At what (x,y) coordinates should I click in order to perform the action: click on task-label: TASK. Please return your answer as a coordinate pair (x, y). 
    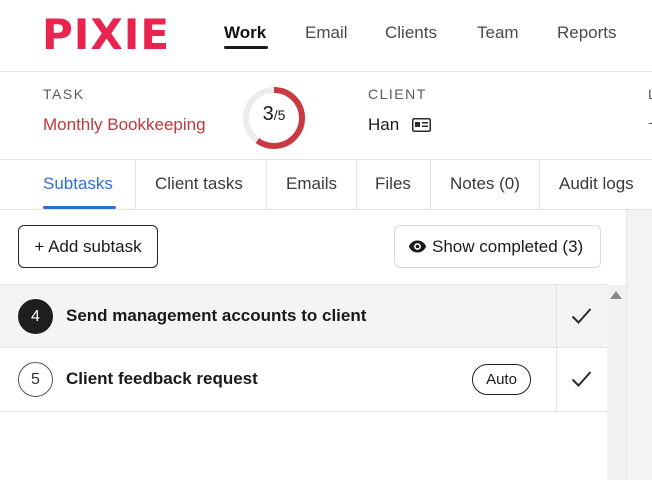
    Looking at the image, I should click on (64, 94).